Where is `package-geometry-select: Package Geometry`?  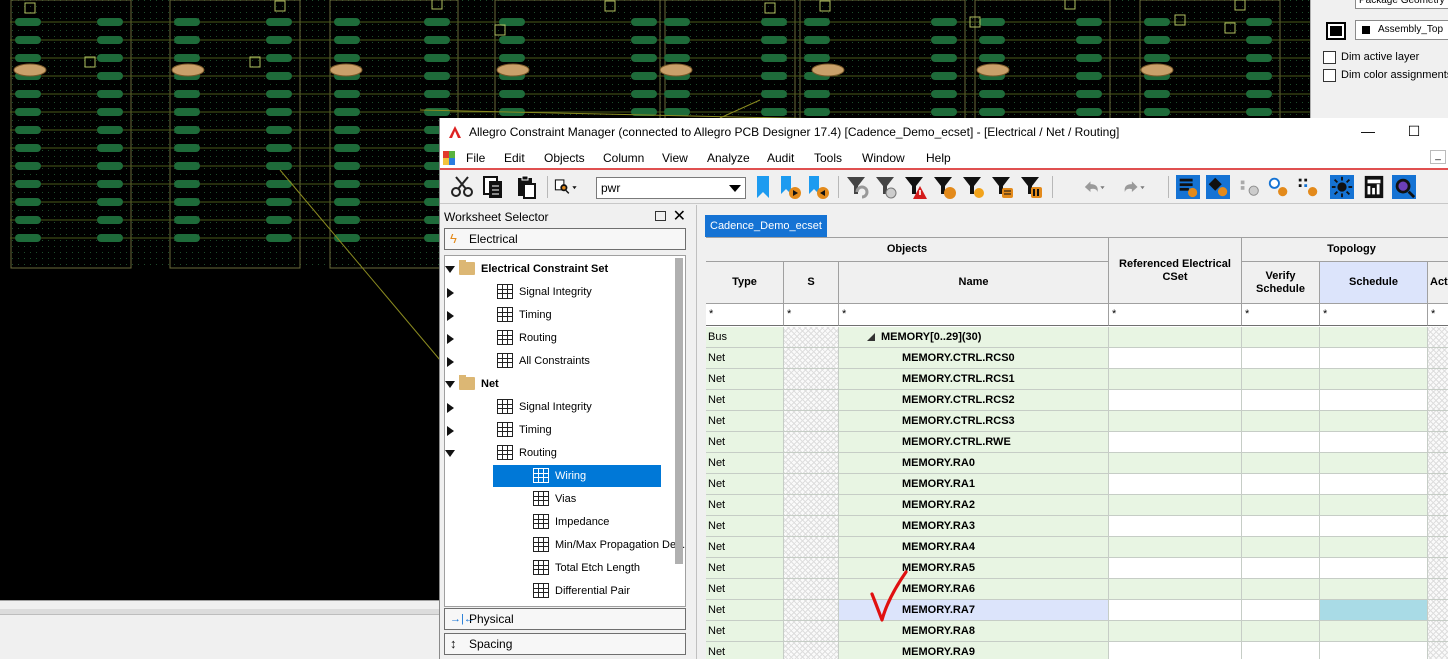
package-geometry-select: Package Geometry is located at coordinates (1401, 4).